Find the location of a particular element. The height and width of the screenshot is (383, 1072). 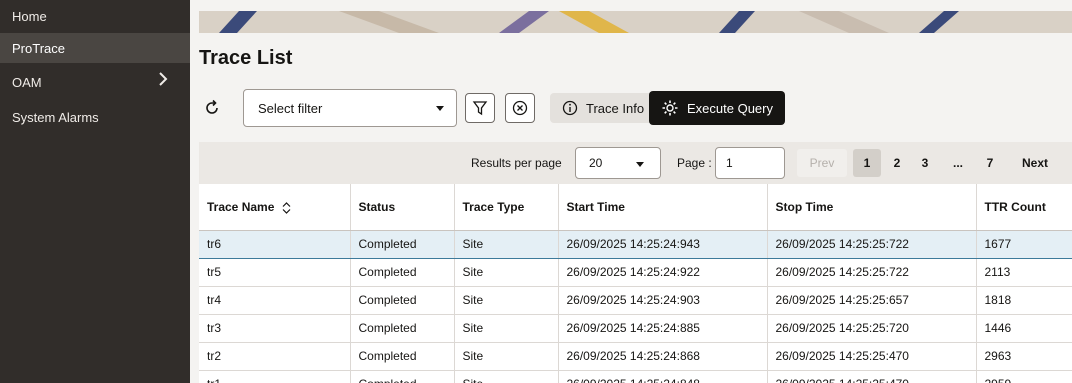

cell-trace-name: tr3 is located at coordinates (275, 328).